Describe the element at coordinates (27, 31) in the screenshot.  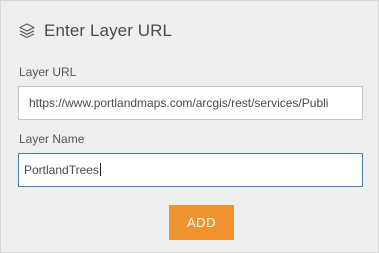
I see `layers-icon` at that location.